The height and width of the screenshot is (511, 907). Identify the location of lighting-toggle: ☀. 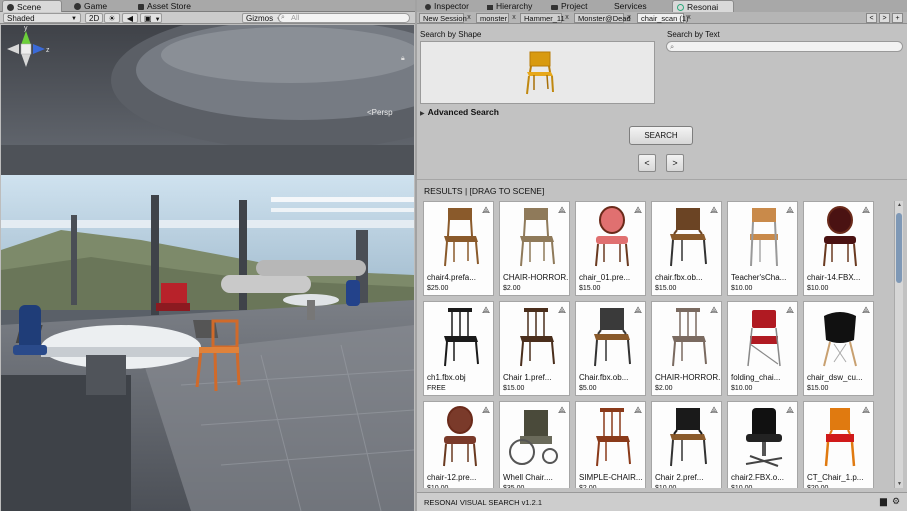
(112, 18).